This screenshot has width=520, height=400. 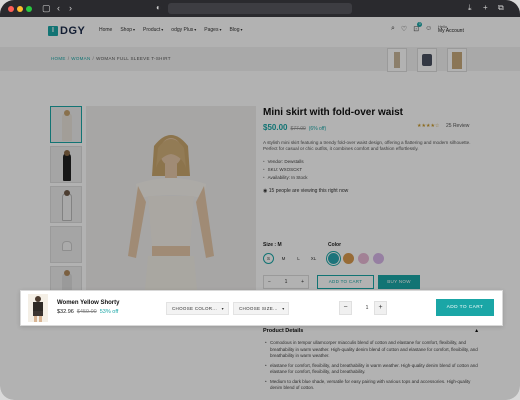 What do you see at coordinates (501, 8) in the screenshot?
I see `tab-overview-icon: ⧉` at bounding box center [501, 8].